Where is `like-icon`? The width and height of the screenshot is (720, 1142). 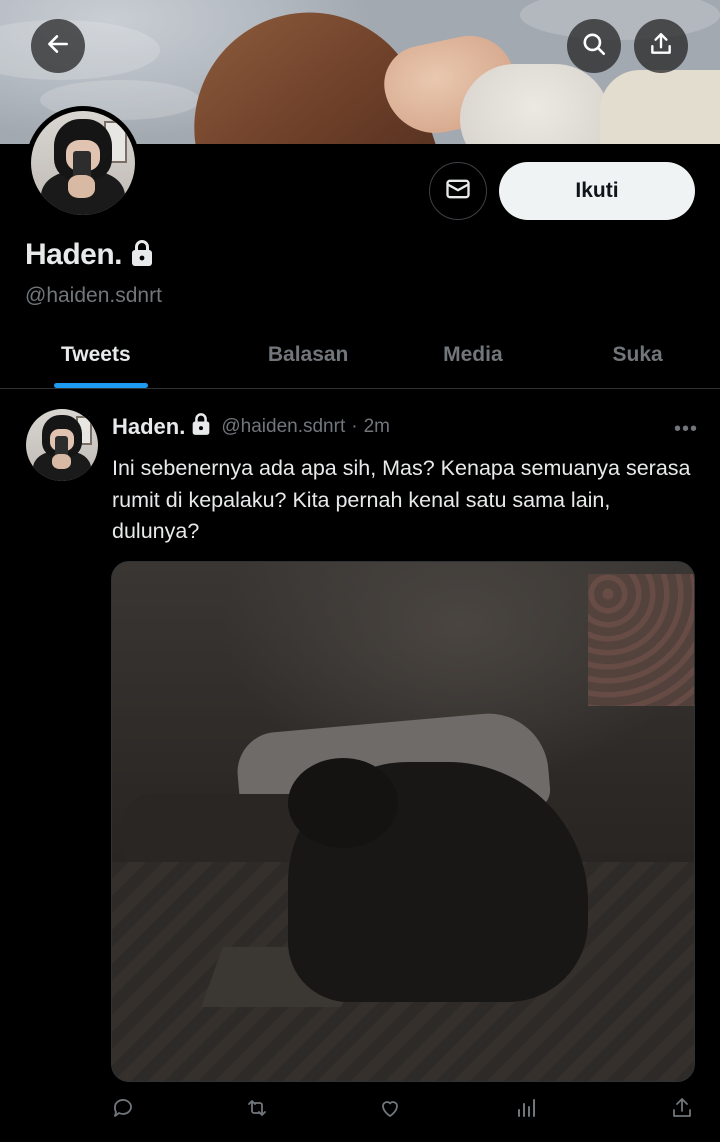 like-icon is located at coordinates (390, 1110).